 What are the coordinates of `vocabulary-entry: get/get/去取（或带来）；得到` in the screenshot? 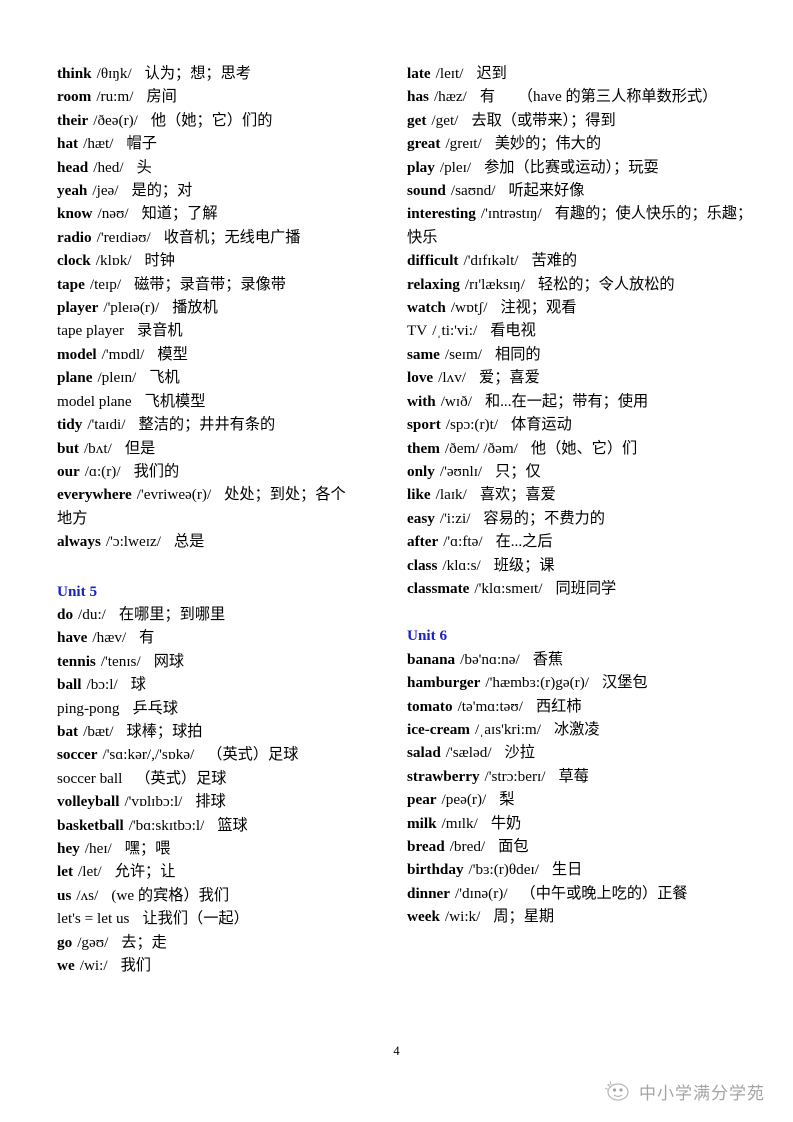 It's located at (580, 120).